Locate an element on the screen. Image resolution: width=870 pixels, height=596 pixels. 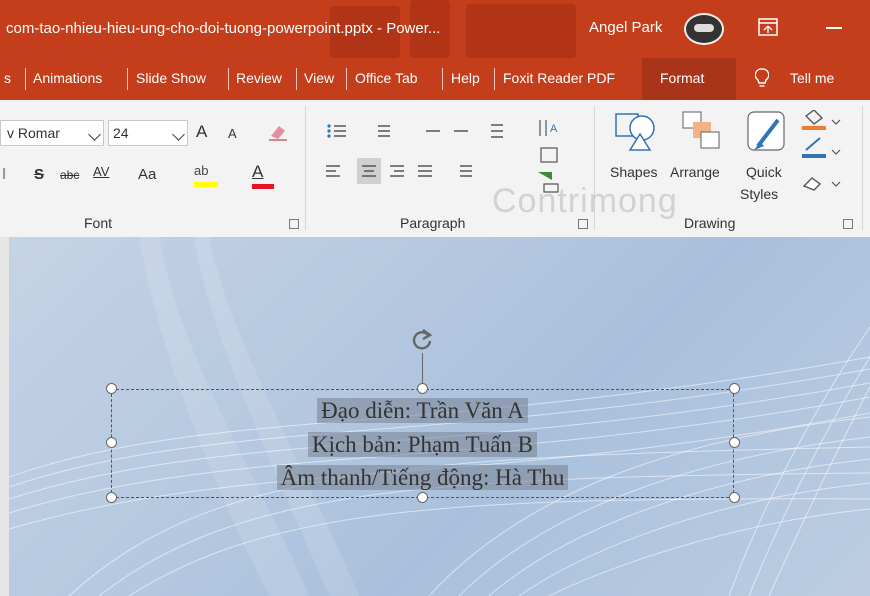
tab-view: View is located at coordinates (319, 78).